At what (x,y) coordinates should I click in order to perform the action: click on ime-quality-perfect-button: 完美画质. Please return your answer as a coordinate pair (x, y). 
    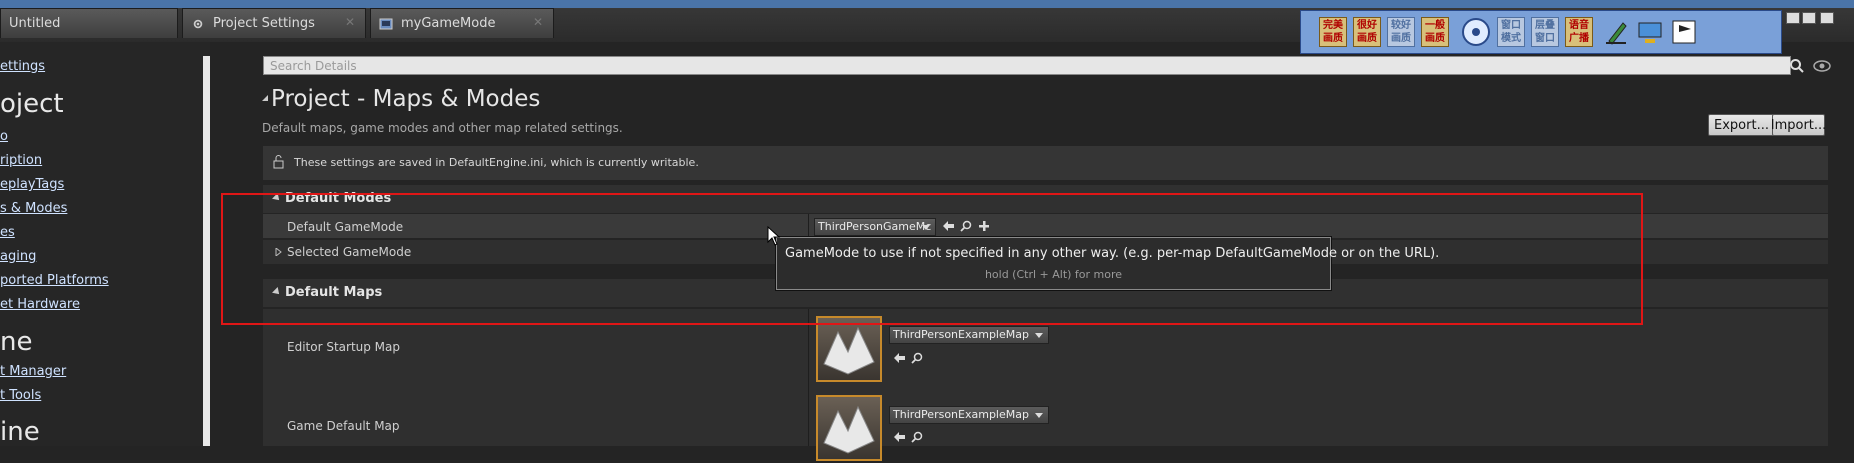
    Looking at the image, I should click on (1333, 32).